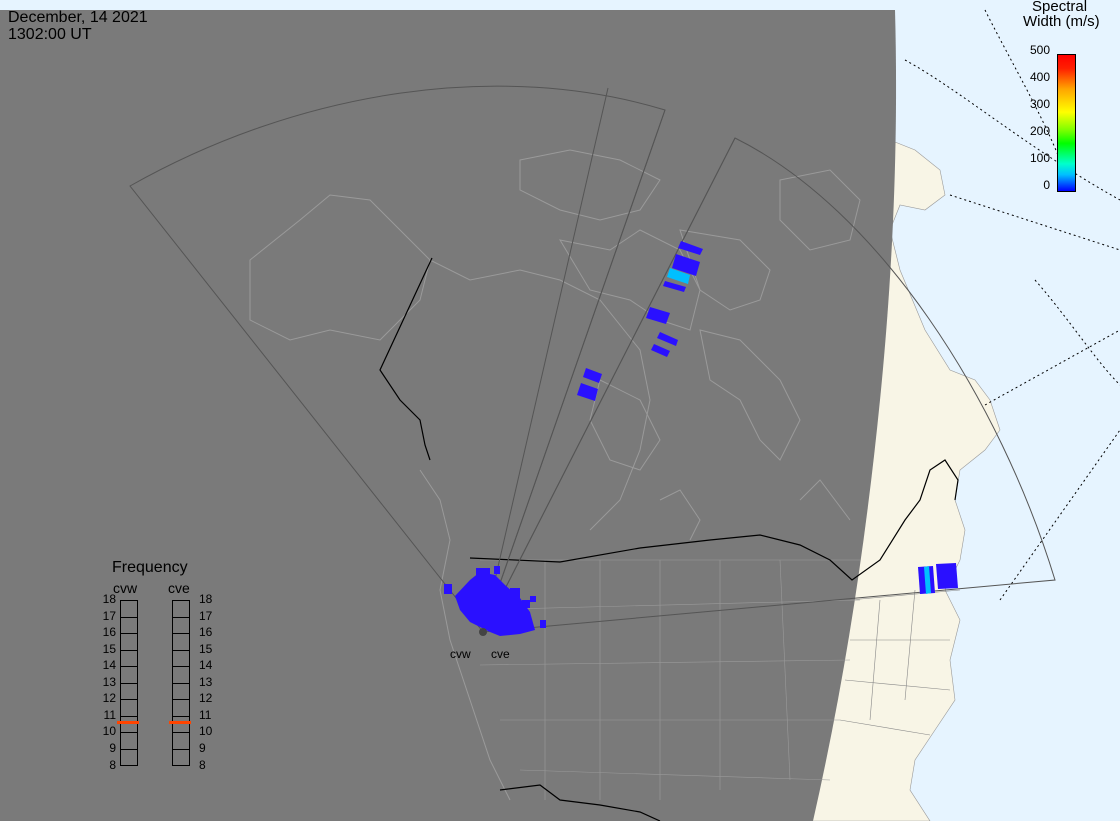  I want to click on frequency-marker-cve, so click(180, 723).